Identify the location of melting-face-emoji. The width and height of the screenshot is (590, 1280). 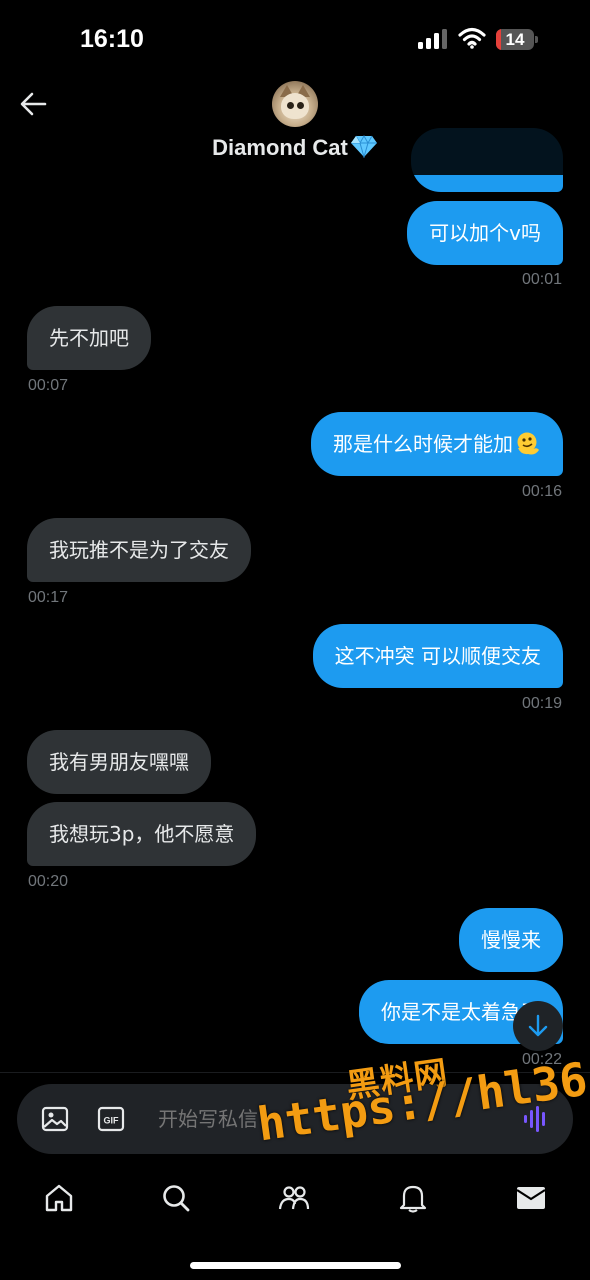
(528, 443).